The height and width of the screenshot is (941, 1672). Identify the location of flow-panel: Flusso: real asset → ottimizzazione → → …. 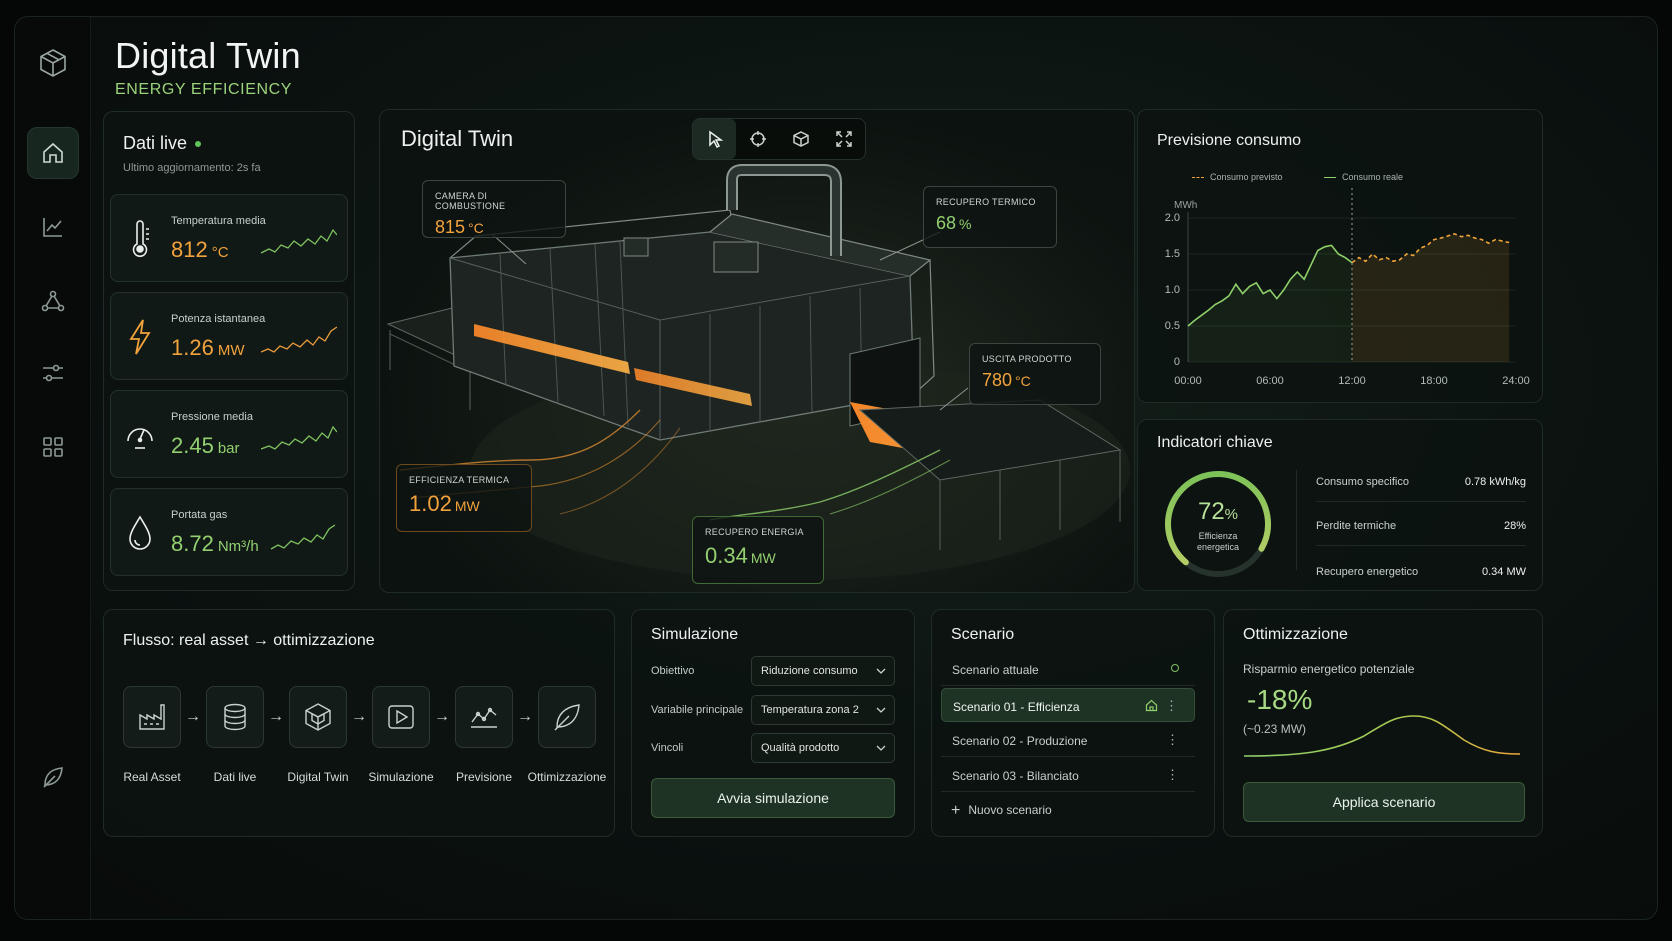
(359, 723).